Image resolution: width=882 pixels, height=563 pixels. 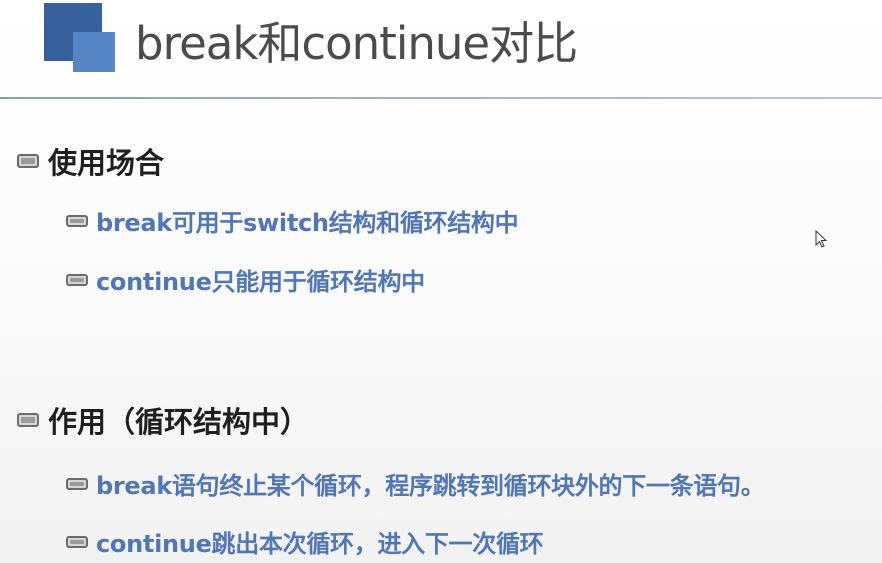 I want to click on title-divider, so click(x=441, y=98).